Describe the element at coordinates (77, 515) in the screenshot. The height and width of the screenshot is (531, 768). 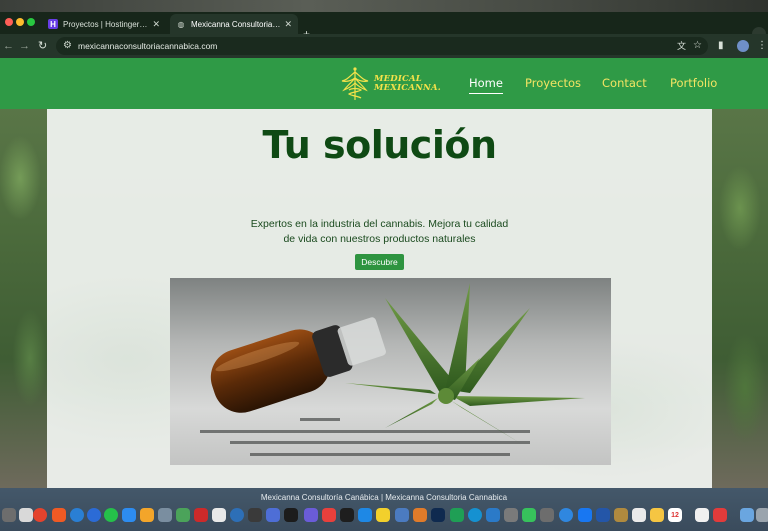
I see `safari-icon` at that location.